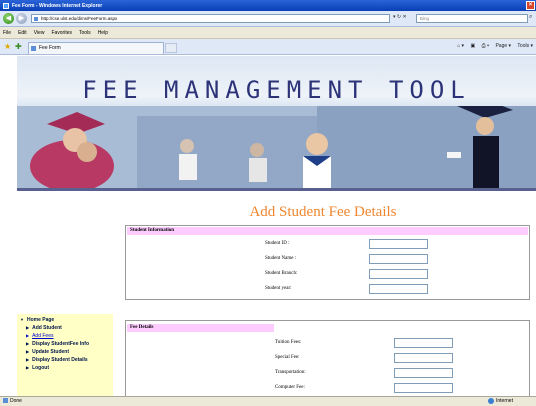 This screenshot has width=536, height=406. What do you see at coordinates (530, 17) in the screenshot?
I see `search-icon: ⌕` at bounding box center [530, 17].